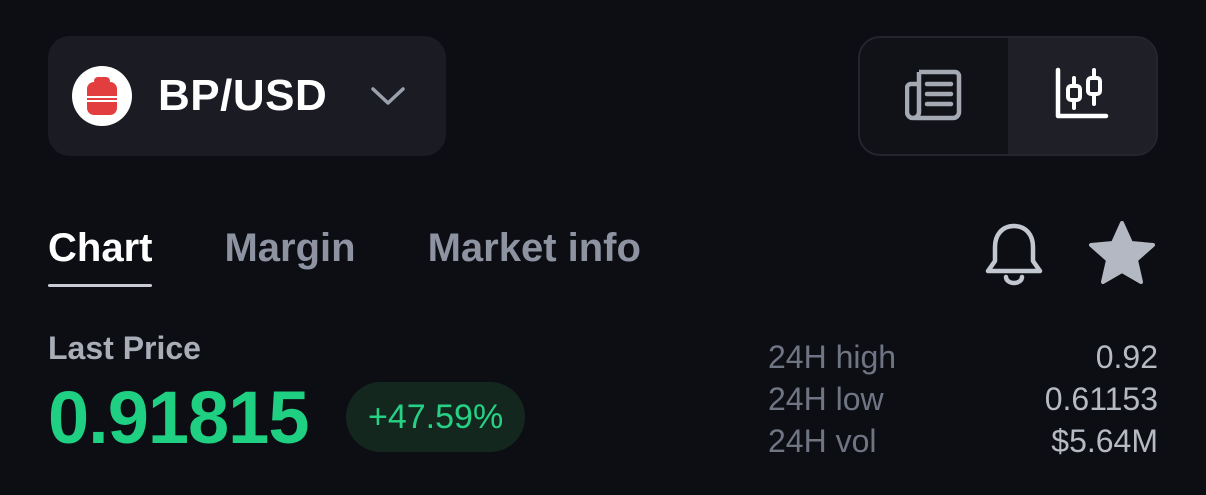 The height and width of the screenshot is (495, 1206). I want to click on stat-value: $5.64M, so click(1104, 441).